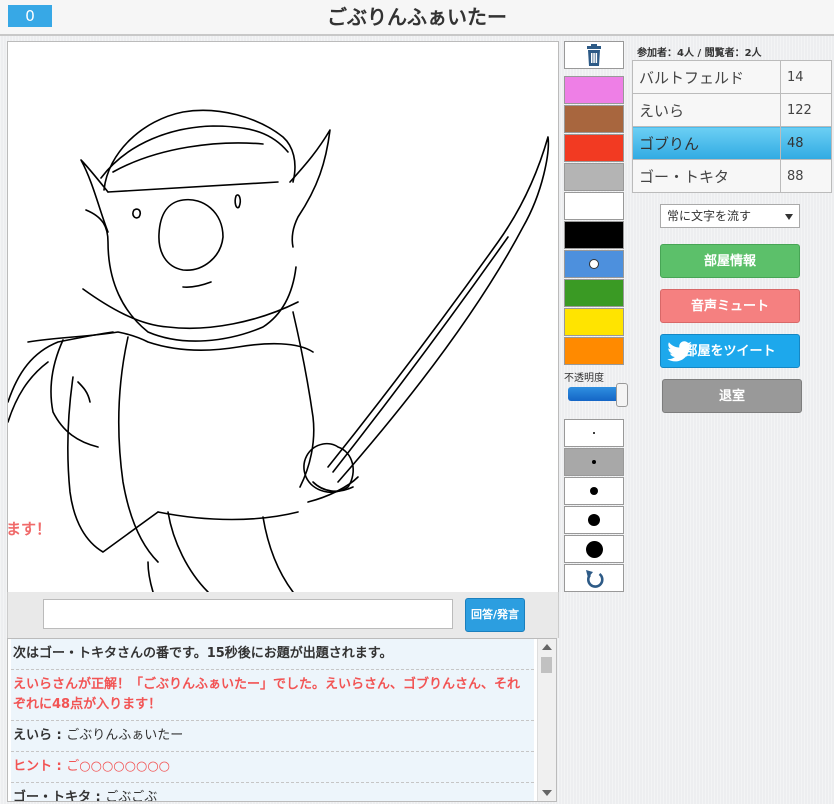 The image size is (834, 804). Describe the element at coordinates (806, 143) in the screenshot. I see `player-score: 48` at that location.